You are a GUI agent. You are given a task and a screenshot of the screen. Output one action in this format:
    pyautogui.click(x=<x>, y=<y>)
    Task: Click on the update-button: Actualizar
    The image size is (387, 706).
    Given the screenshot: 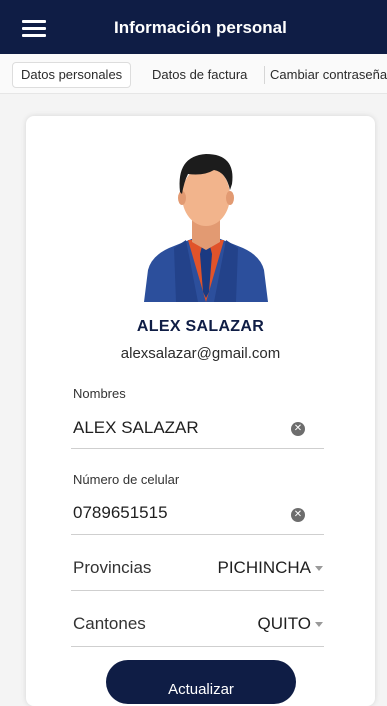 What is the action you would take?
    pyautogui.click(x=201, y=682)
    